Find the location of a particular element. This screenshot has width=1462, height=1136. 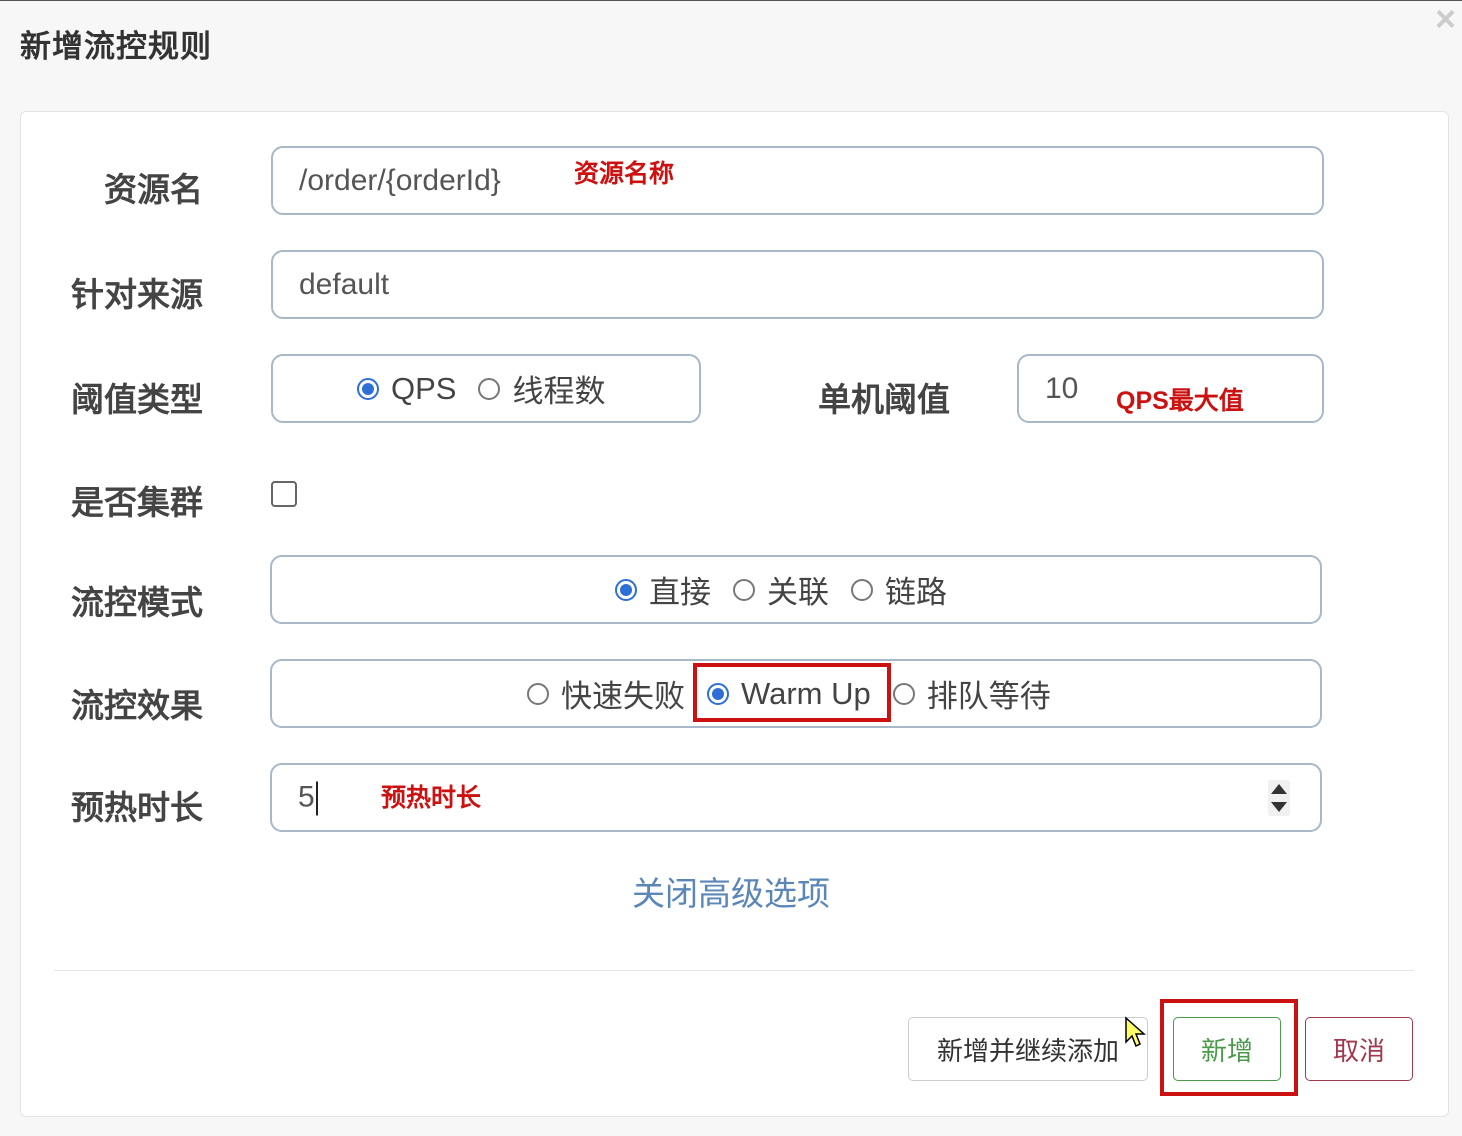

origin-input: default is located at coordinates (797, 284).